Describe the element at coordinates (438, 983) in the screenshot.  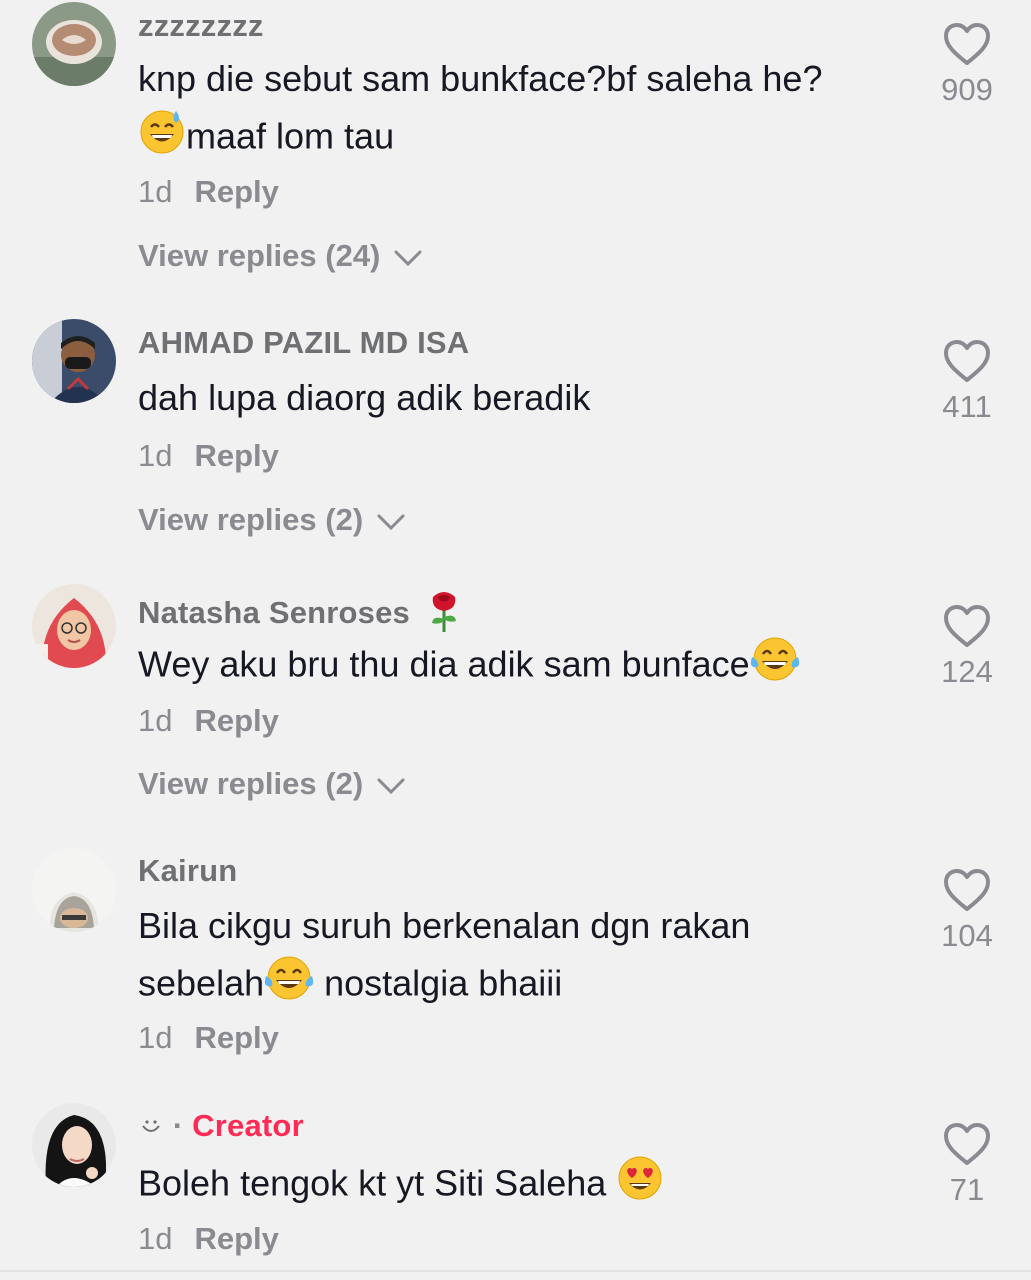
I see `comment-text-line: nostalgia bhaiii` at that location.